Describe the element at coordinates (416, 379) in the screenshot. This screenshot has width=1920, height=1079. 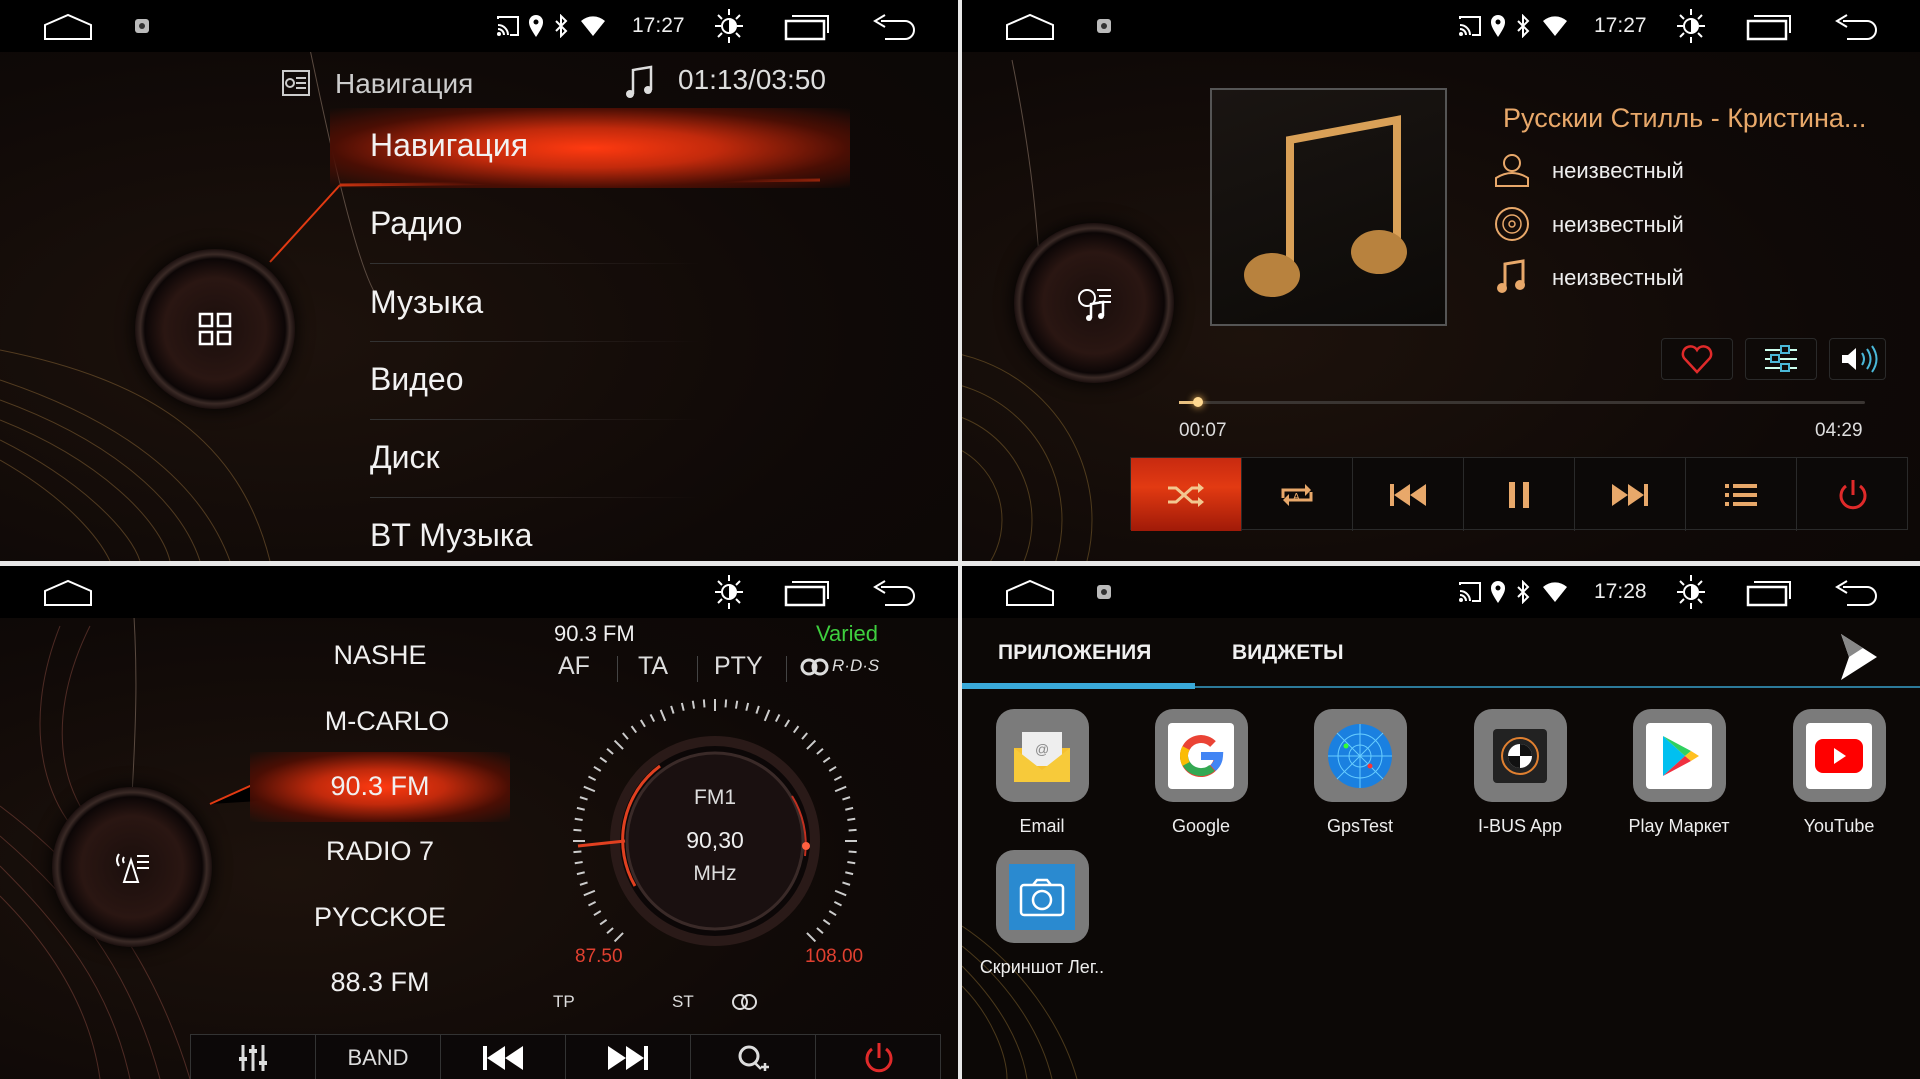
I see `menu-item-video: Видео` at that location.